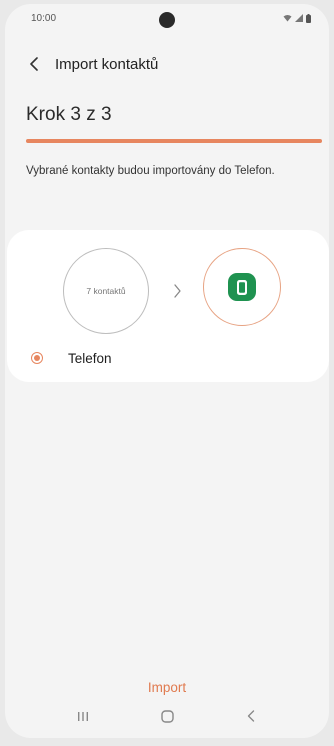 Image resolution: width=334 pixels, height=746 pixels. I want to click on home-button, so click(167, 716).